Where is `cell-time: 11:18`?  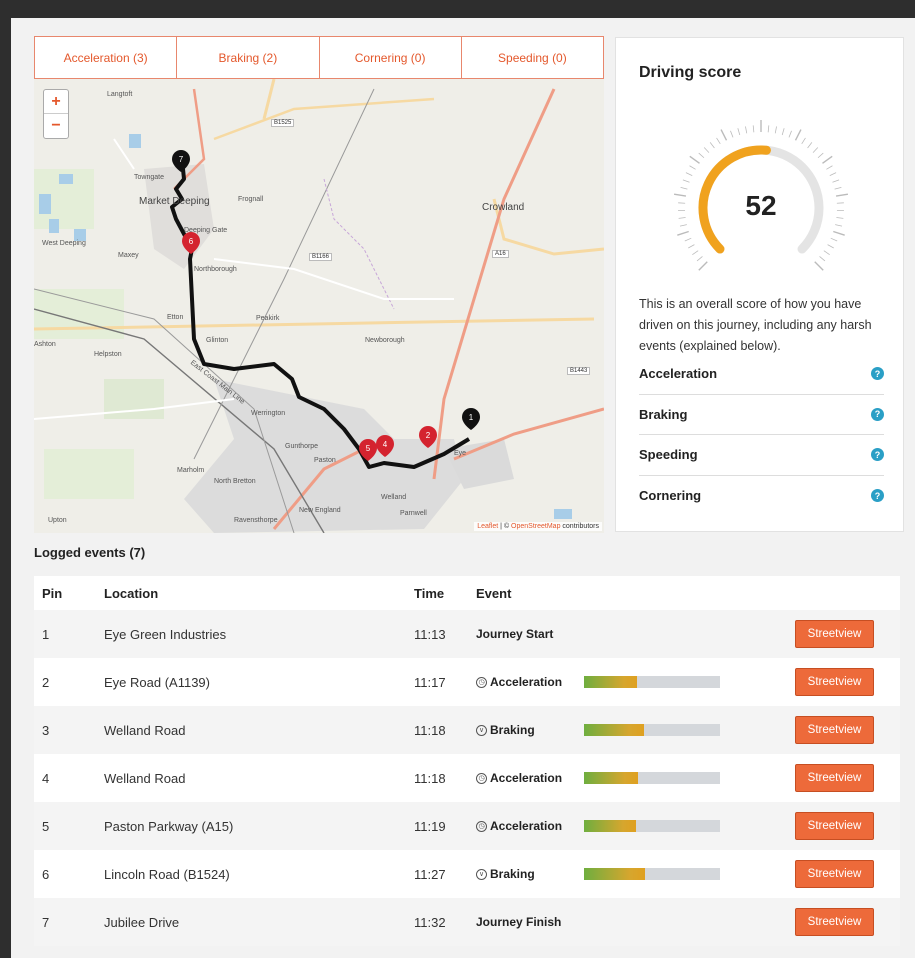 cell-time: 11:18 is located at coordinates (430, 730).